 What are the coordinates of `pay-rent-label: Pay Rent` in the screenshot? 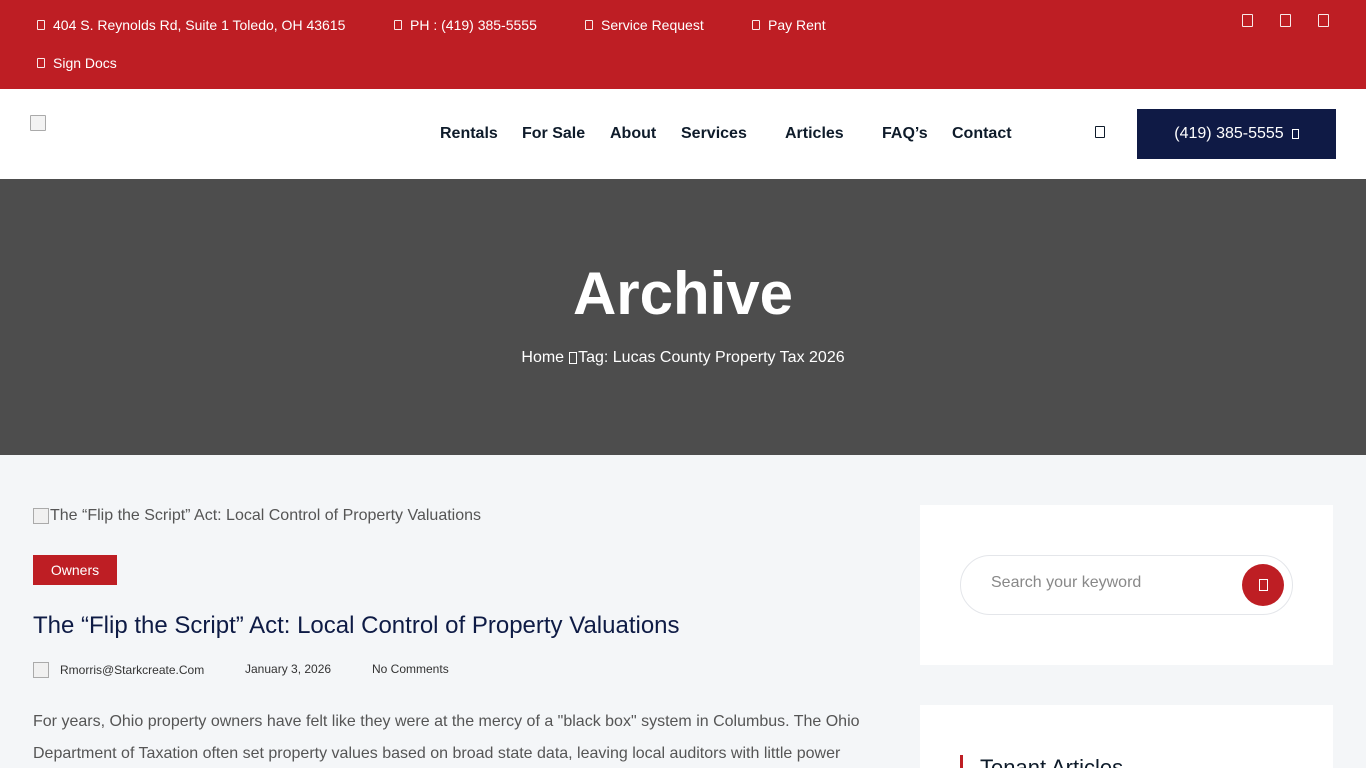 It's located at (797, 25).